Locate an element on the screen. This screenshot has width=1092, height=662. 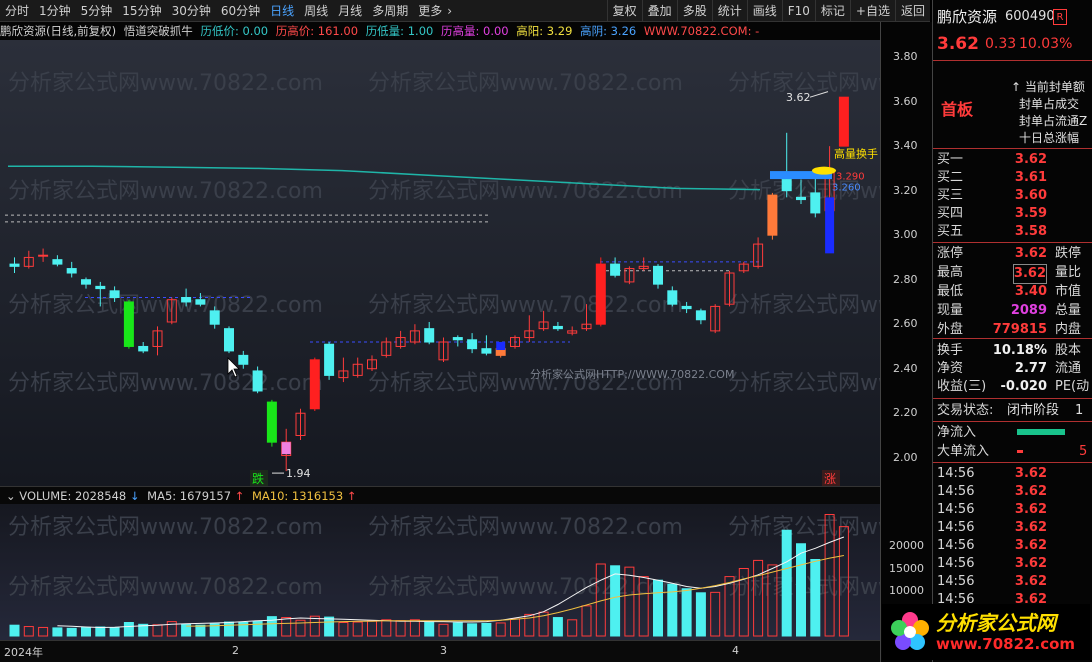
bid-row: 买五 3.58 is located at coordinates (1012, 232).